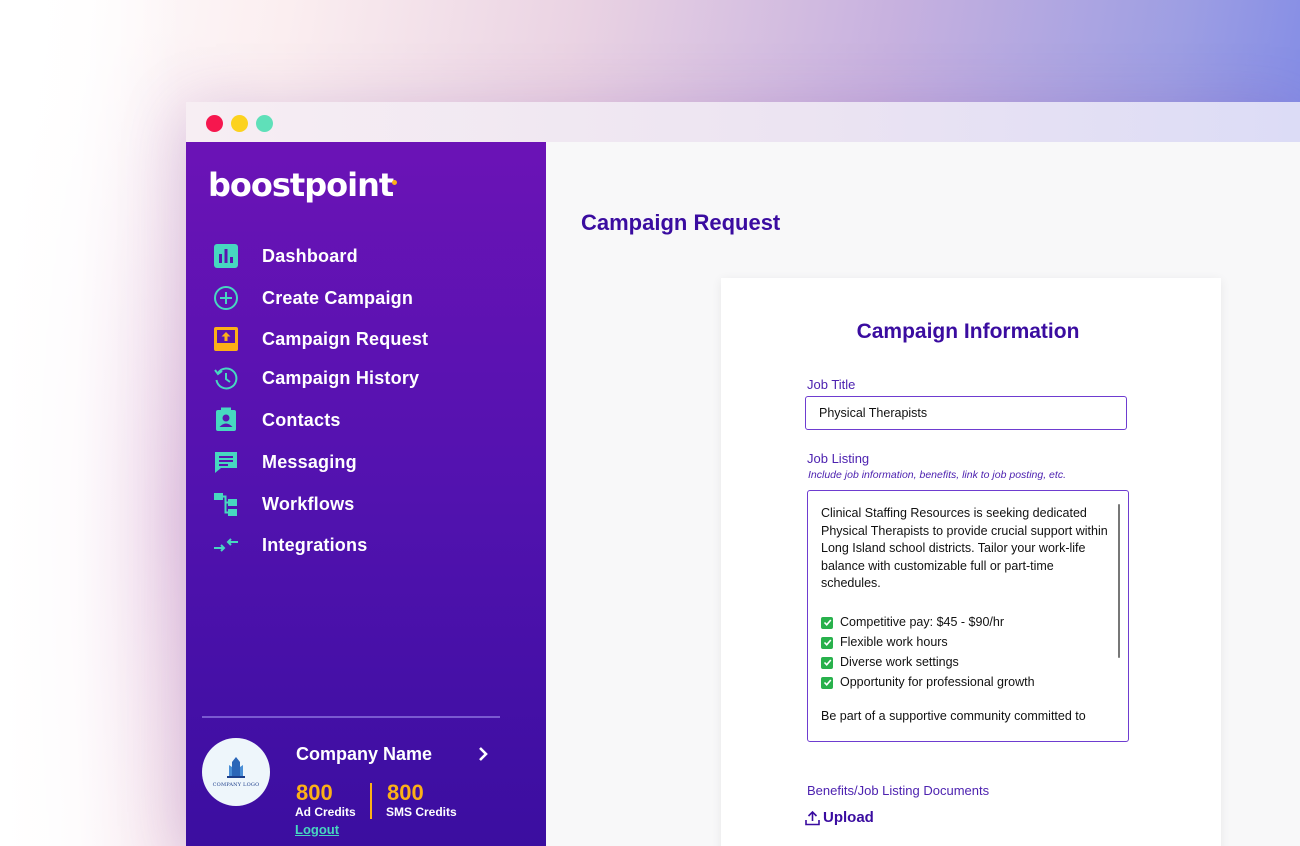 This screenshot has height=846, width=1300. Describe the element at coordinates (812, 818) in the screenshot. I see `upload-icon` at that location.